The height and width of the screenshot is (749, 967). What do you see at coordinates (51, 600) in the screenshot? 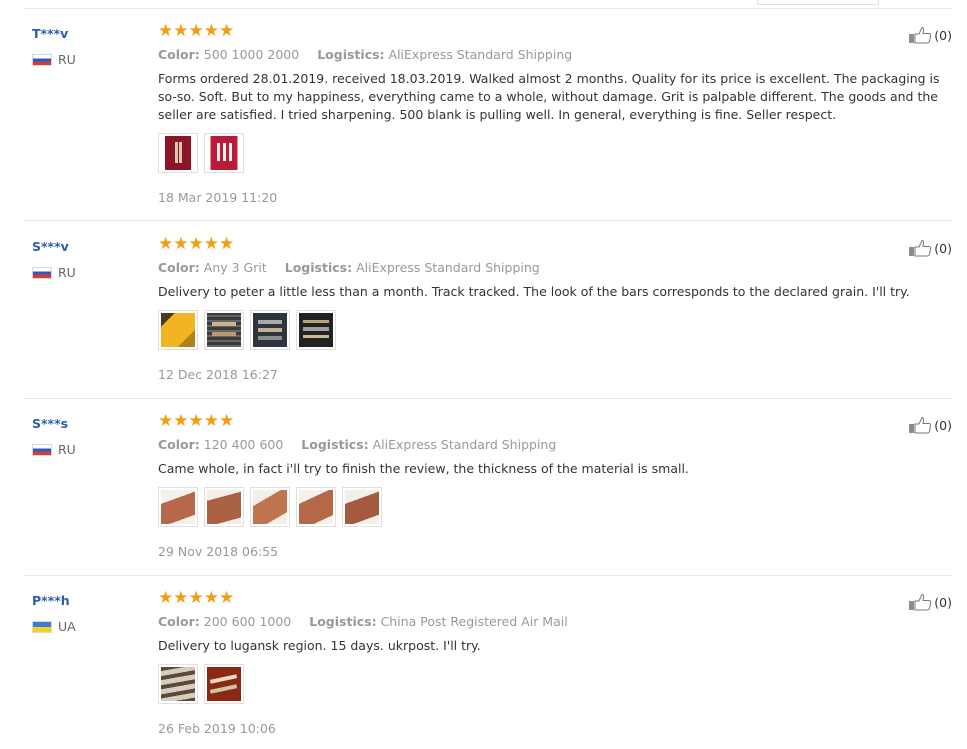
I see `reviewer-name: P***h` at bounding box center [51, 600].